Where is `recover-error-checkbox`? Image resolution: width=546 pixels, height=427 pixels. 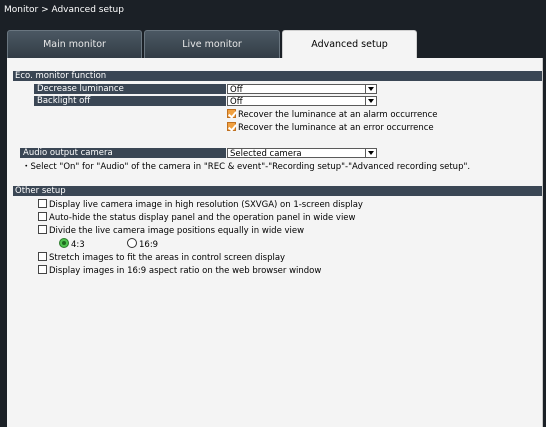 recover-error-checkbox is located at coordinates (231, 126).